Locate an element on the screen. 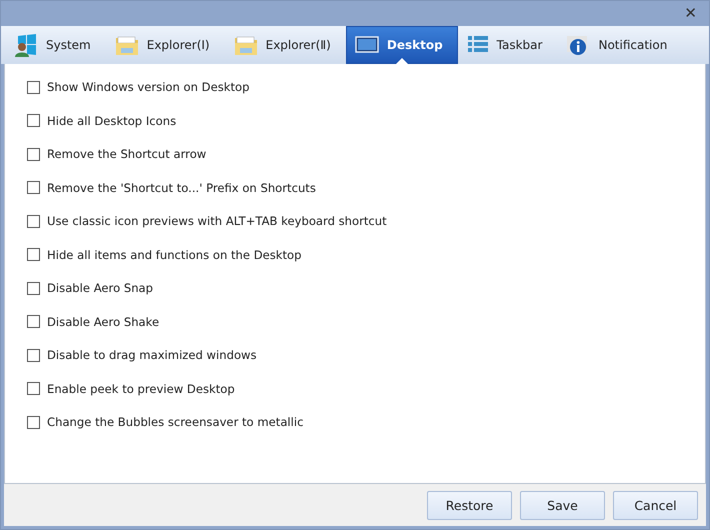 This screenshot has width=710, height=530. option-label: Disable Aero Shake is located at coordinates (103, 321).